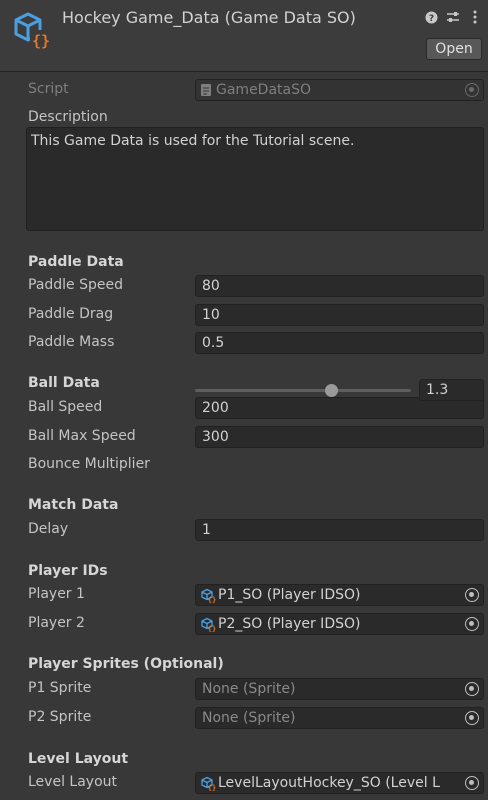  Describe the element at coordinates (71, 314) in the screenshot. I see `paddle-drag-label: Paddle Drag` at that location.